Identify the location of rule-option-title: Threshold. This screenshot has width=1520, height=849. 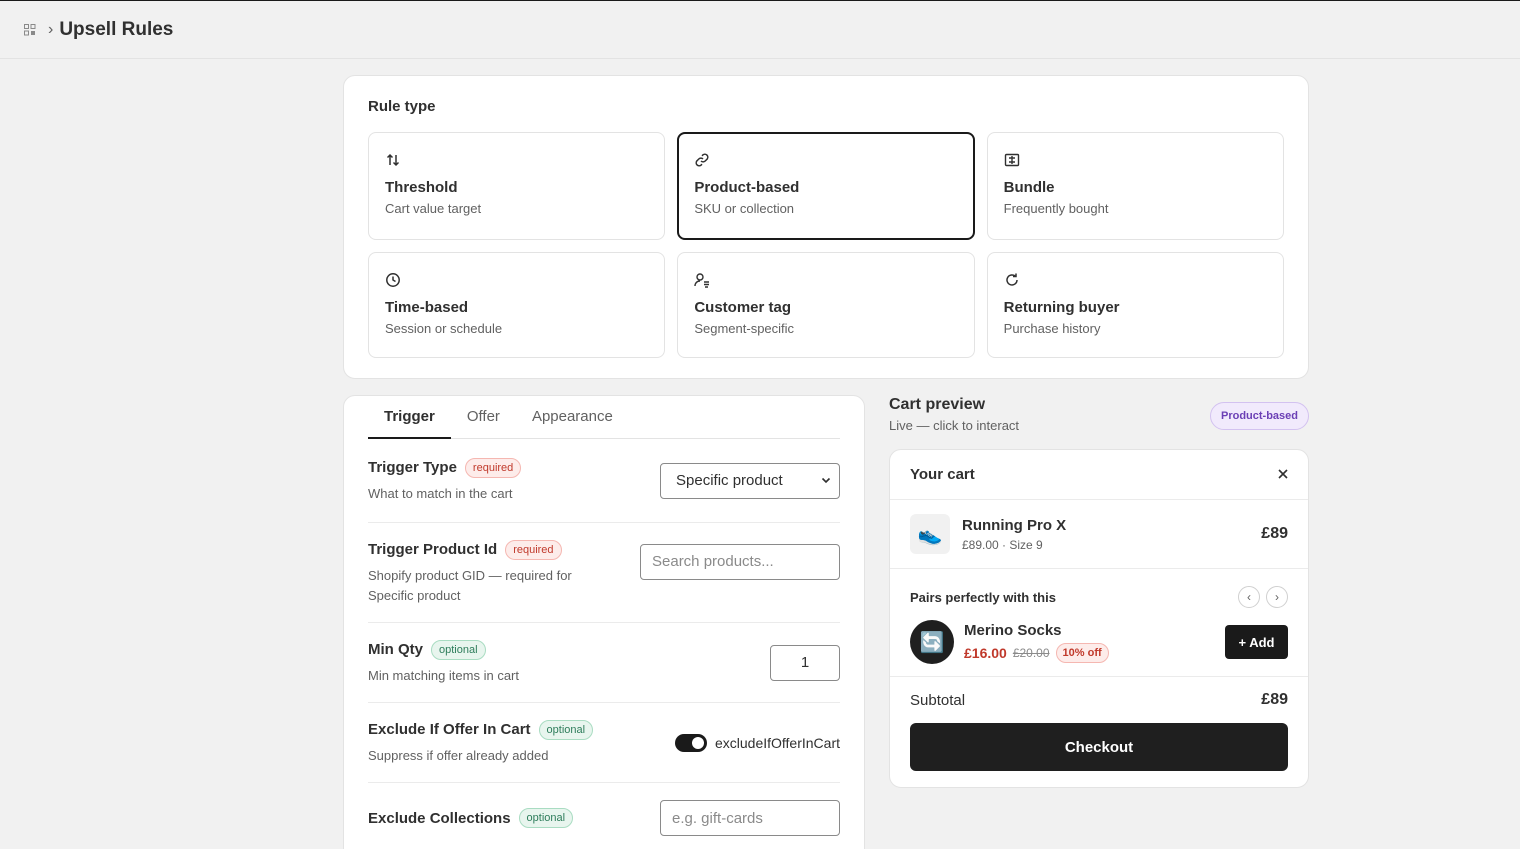
(421, 187).